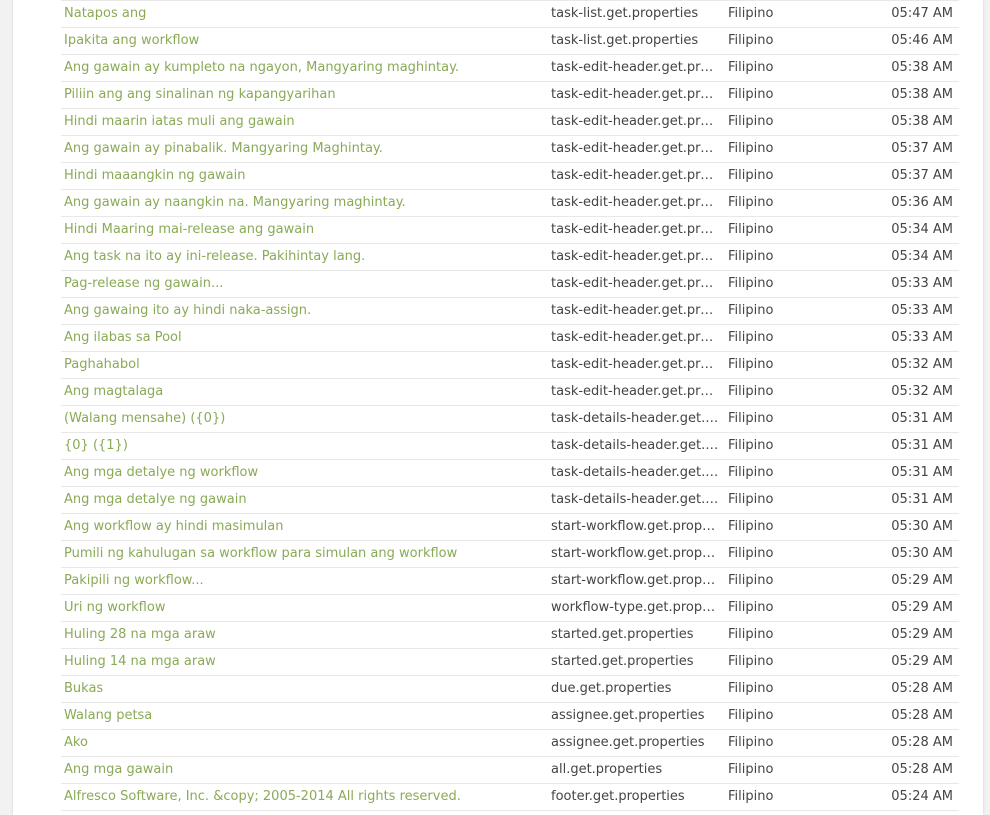  I want to click on message-link: Ipakita ang workflow, so click(304, 41).